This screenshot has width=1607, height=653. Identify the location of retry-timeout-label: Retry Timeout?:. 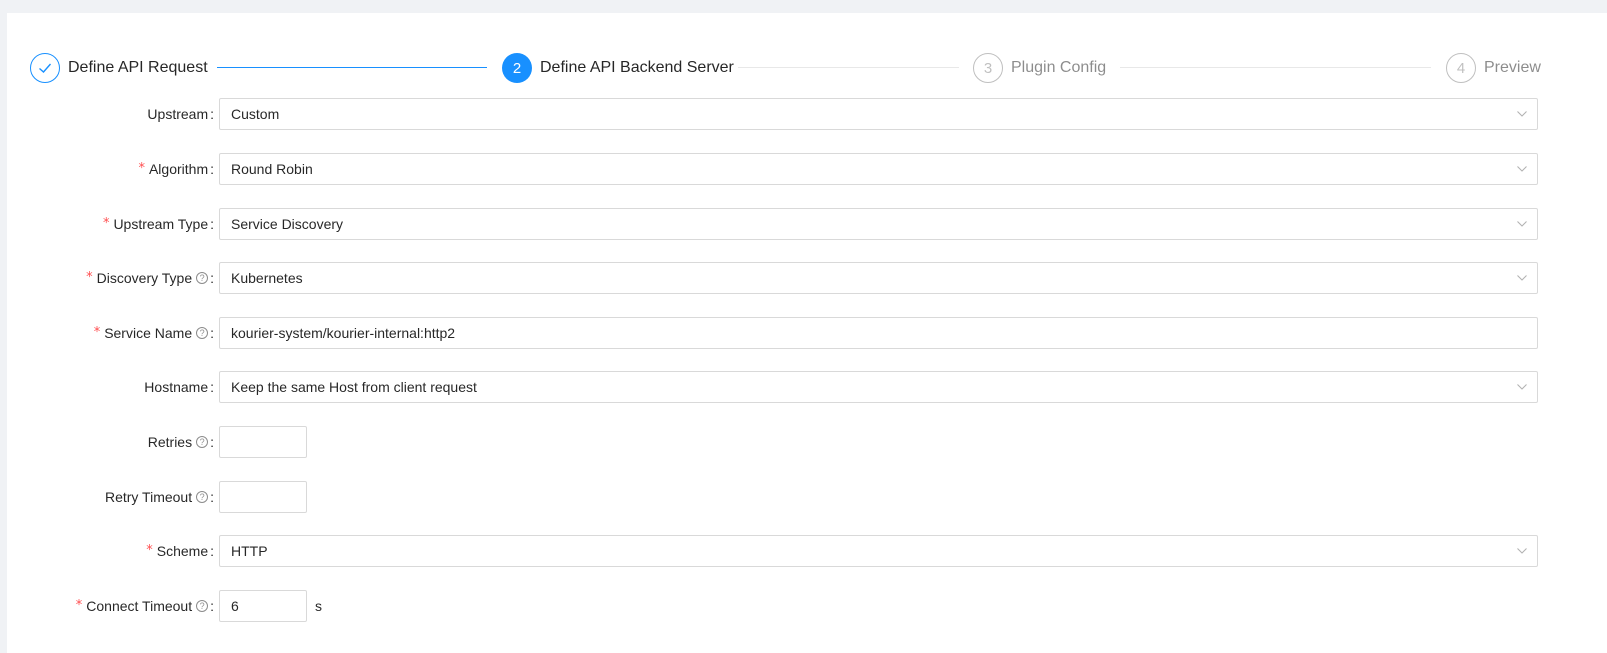
(159, 497).